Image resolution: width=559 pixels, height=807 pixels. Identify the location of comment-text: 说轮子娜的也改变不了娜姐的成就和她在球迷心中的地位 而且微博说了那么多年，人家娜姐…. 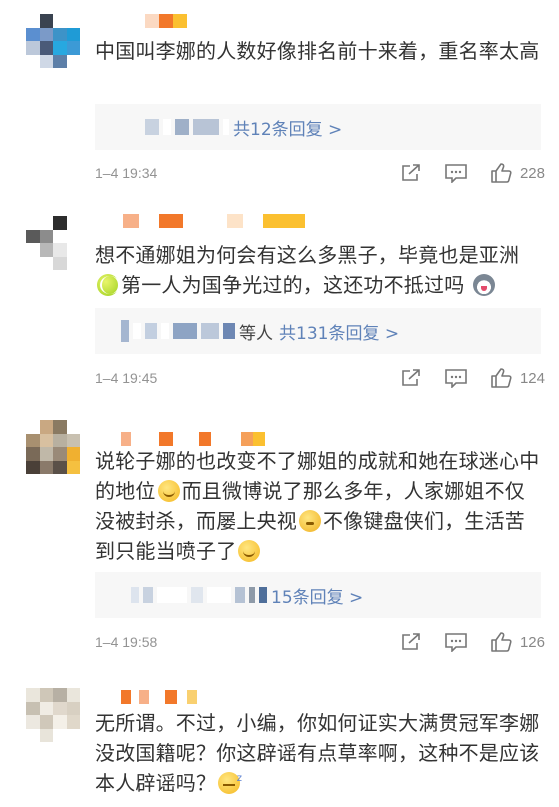
(320, 506).